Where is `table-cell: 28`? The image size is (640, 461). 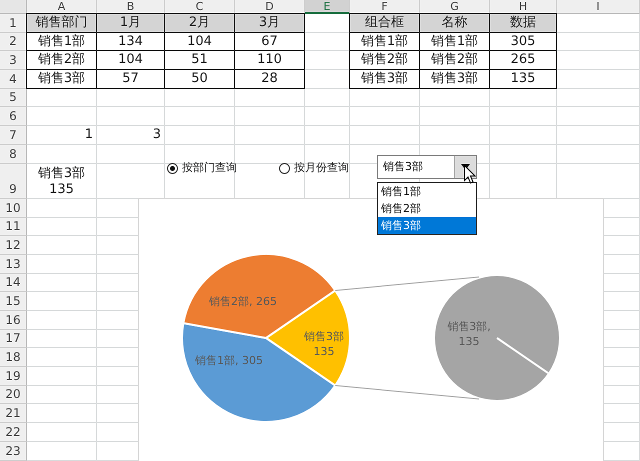
table-cell: 28 is located at coordinates (269, 79).